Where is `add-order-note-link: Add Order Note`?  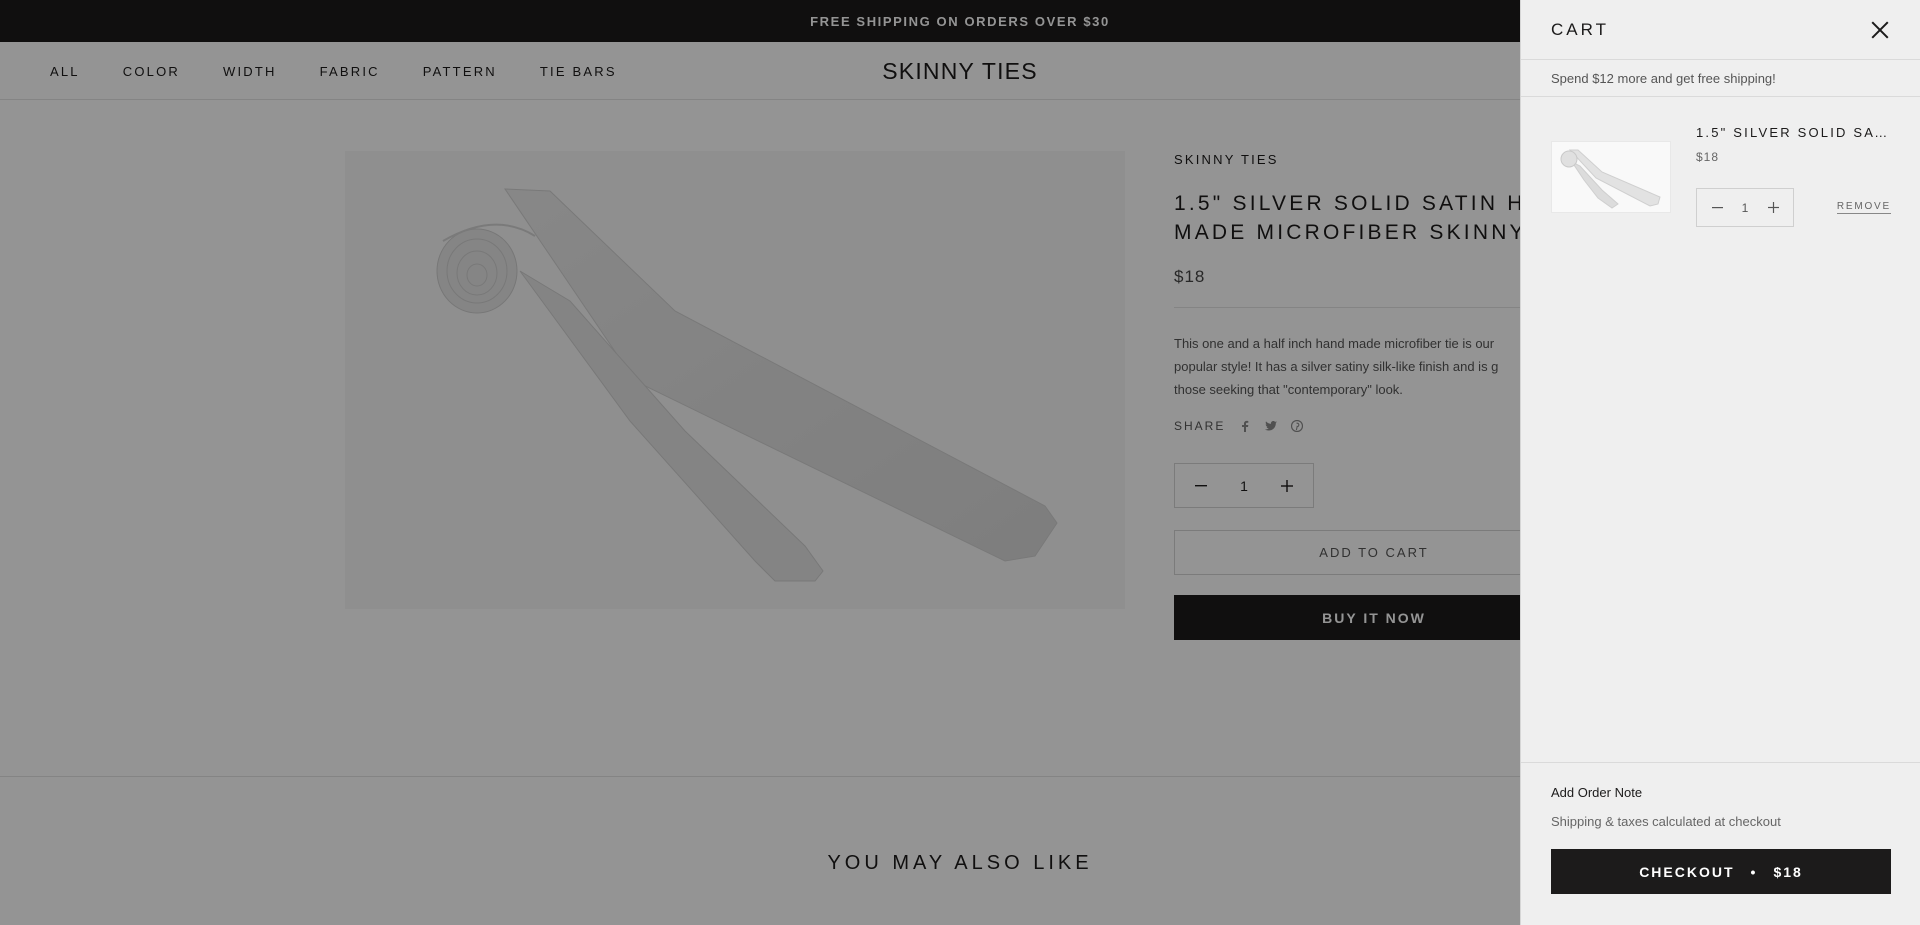 add-order-note-link: Add Order Note is located at coordinates (1596, 792).